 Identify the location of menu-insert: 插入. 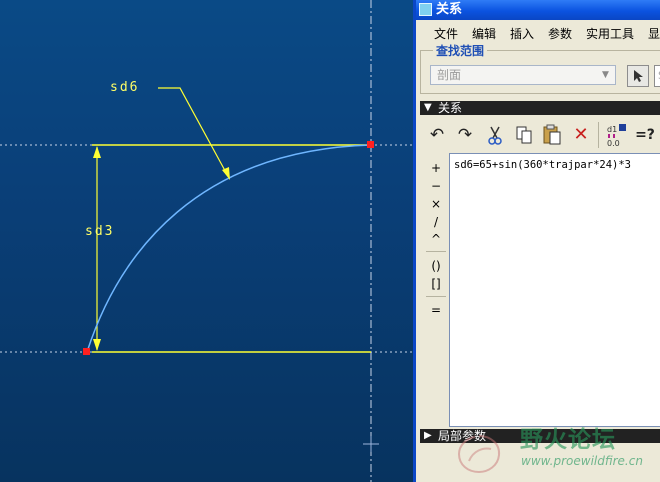
(522, 33).